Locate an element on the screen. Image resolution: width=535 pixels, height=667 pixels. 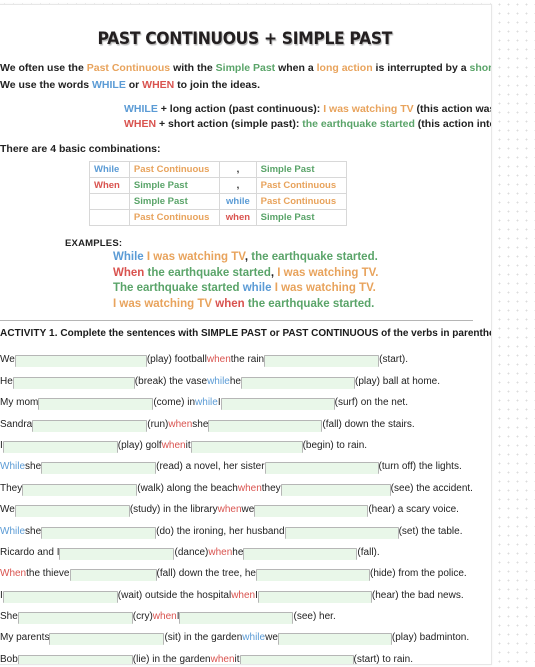
exercise-text: (fall) down the tree, he is located at coordinates (206, 574).